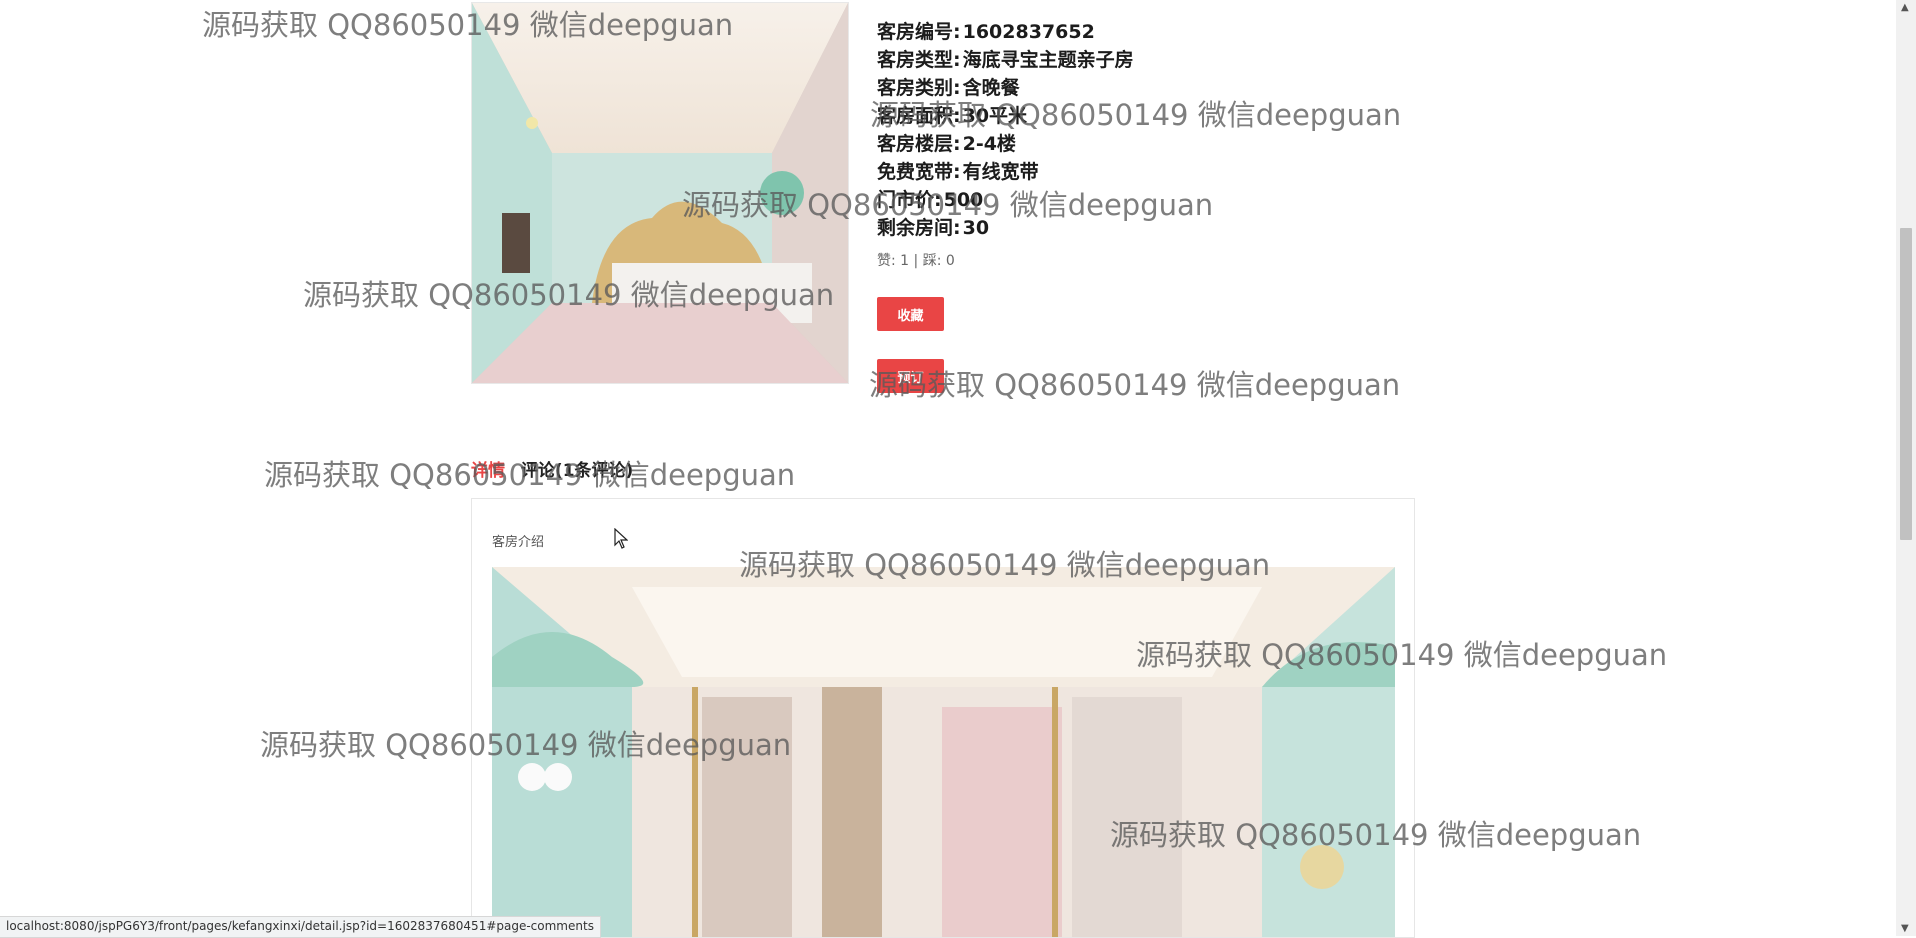 Image resolution: width=1916 pixels, height=938 pixels. Describe the element at coordinates (518, 542) in the screenshot. I see `panel-title: 客房介绍` at that location.